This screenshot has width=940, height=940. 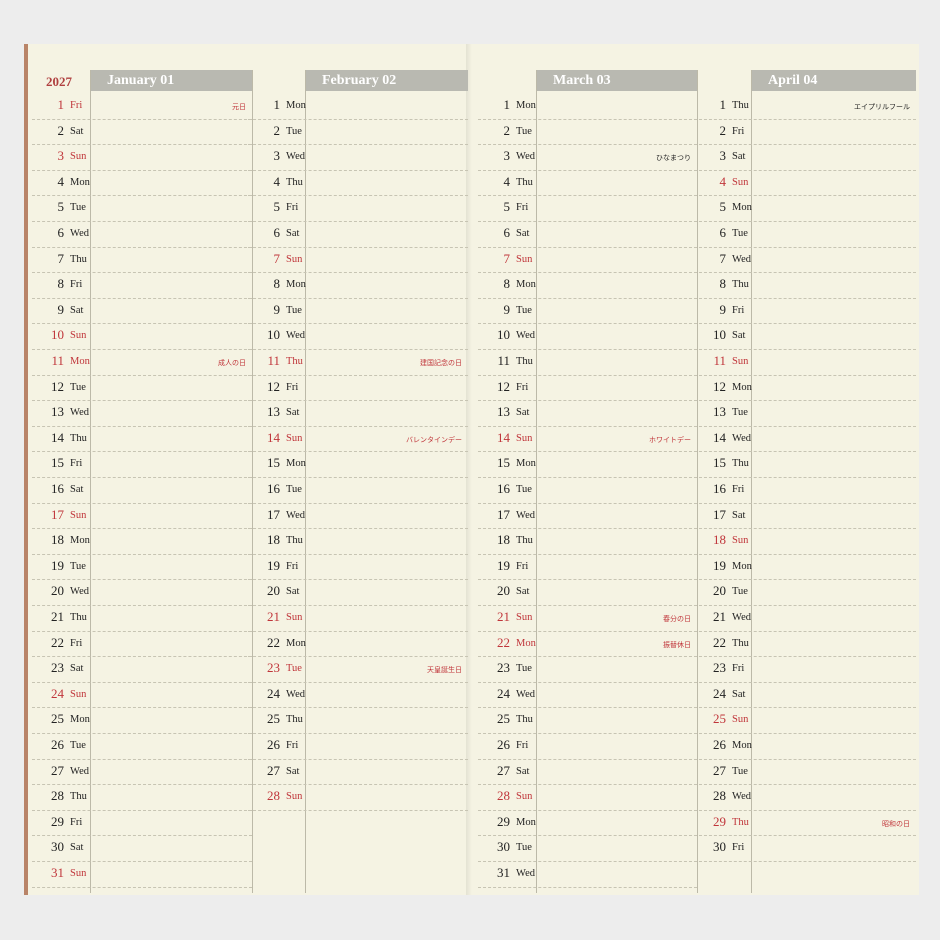 What do you see at coordinates (805, 592) in the screenshot?
I see `april-day-row: 20 Tue` at bounding box center [805, 592].